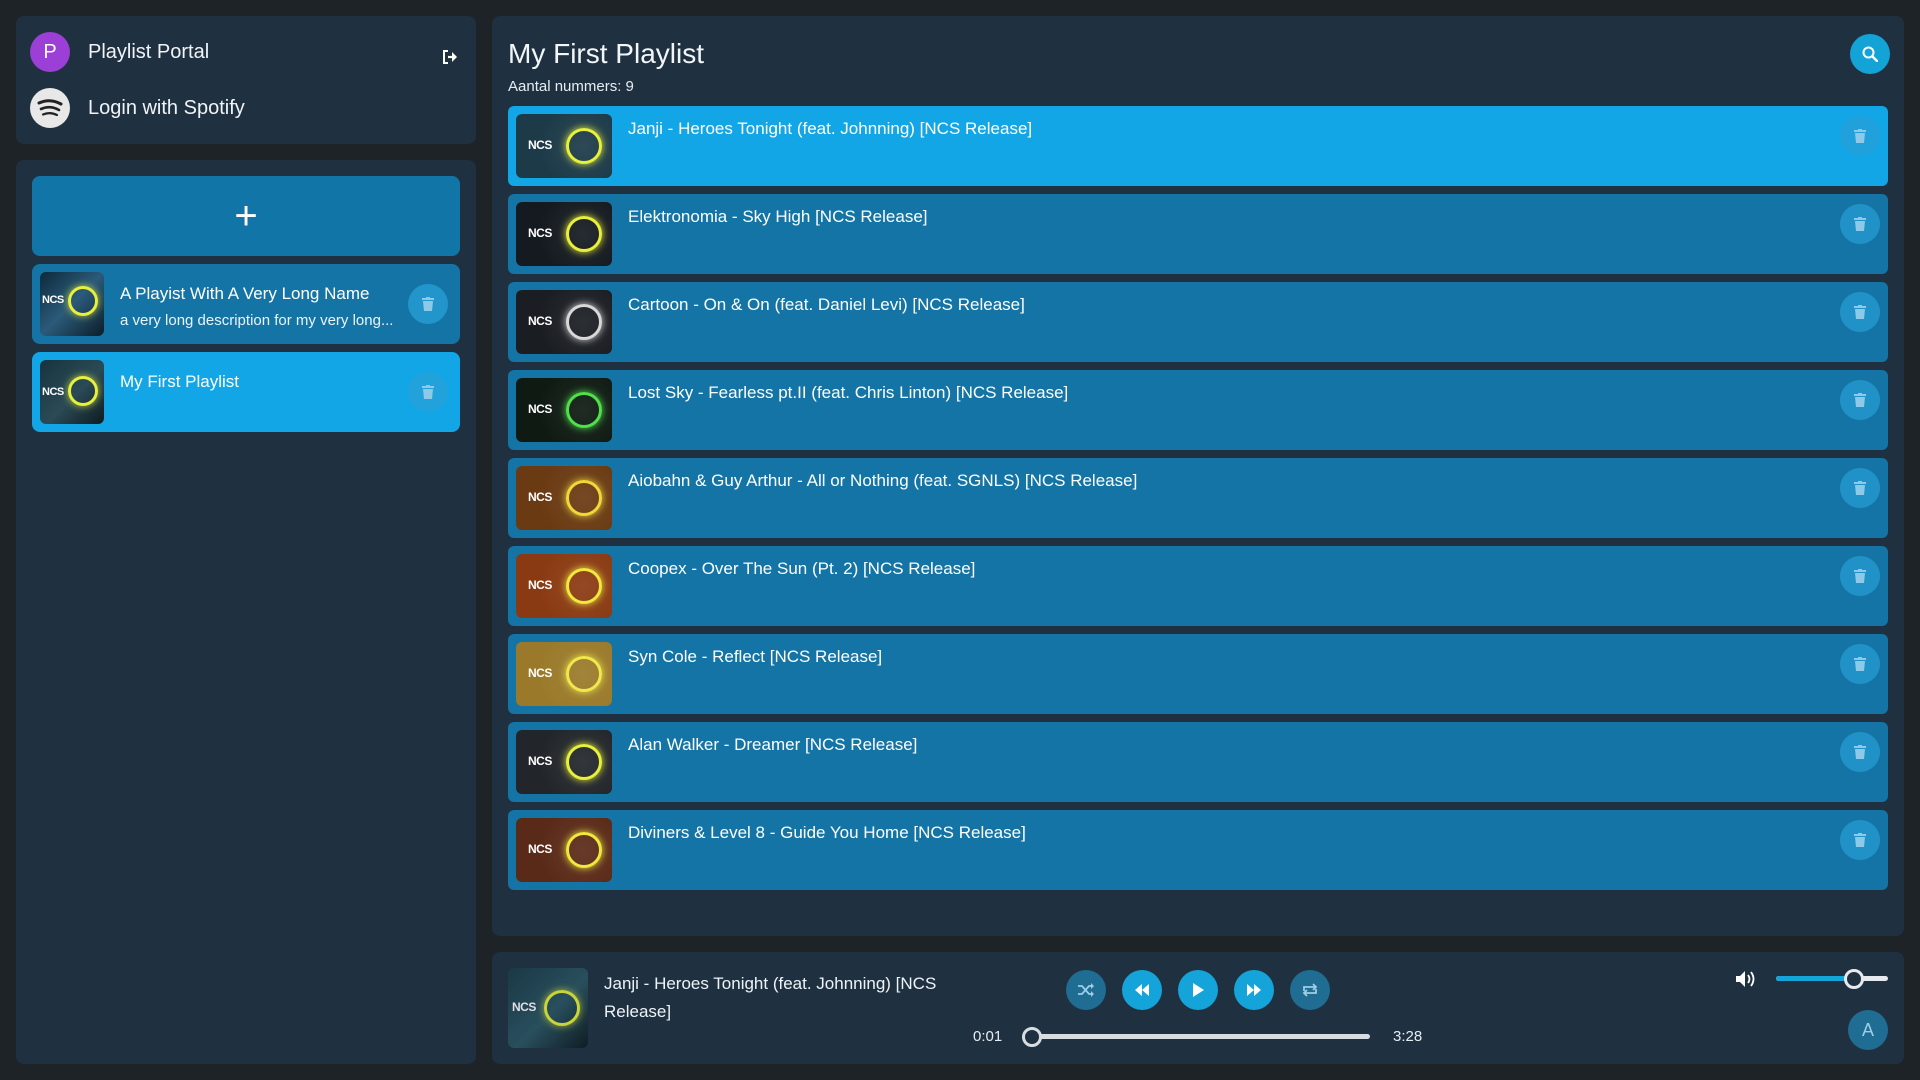  Describe the element at coordinates (1198, 234) in the screenshot. I see `track-row: NCS Elektronomia - Sky High [NCS Release]` at that location.